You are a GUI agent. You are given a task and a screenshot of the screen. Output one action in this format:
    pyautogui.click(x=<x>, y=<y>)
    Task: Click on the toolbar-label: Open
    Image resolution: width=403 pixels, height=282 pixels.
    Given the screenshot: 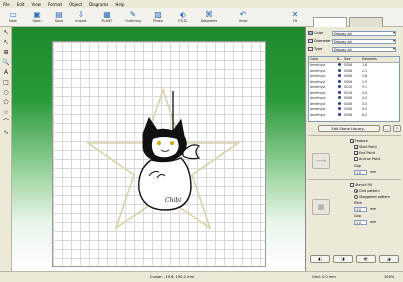 What is the action you would take?
    pyautogui.click(x=37, y=21)
    